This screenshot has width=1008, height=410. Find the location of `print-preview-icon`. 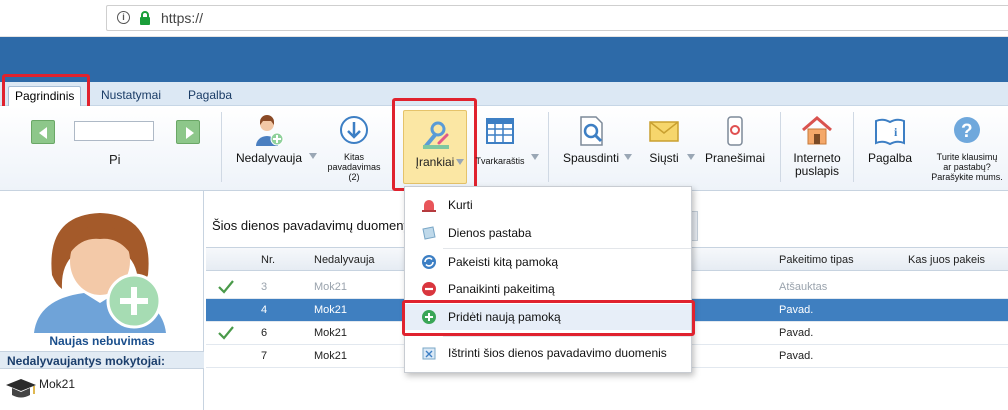

print-preview-icon is located at coordinates (591, 131).